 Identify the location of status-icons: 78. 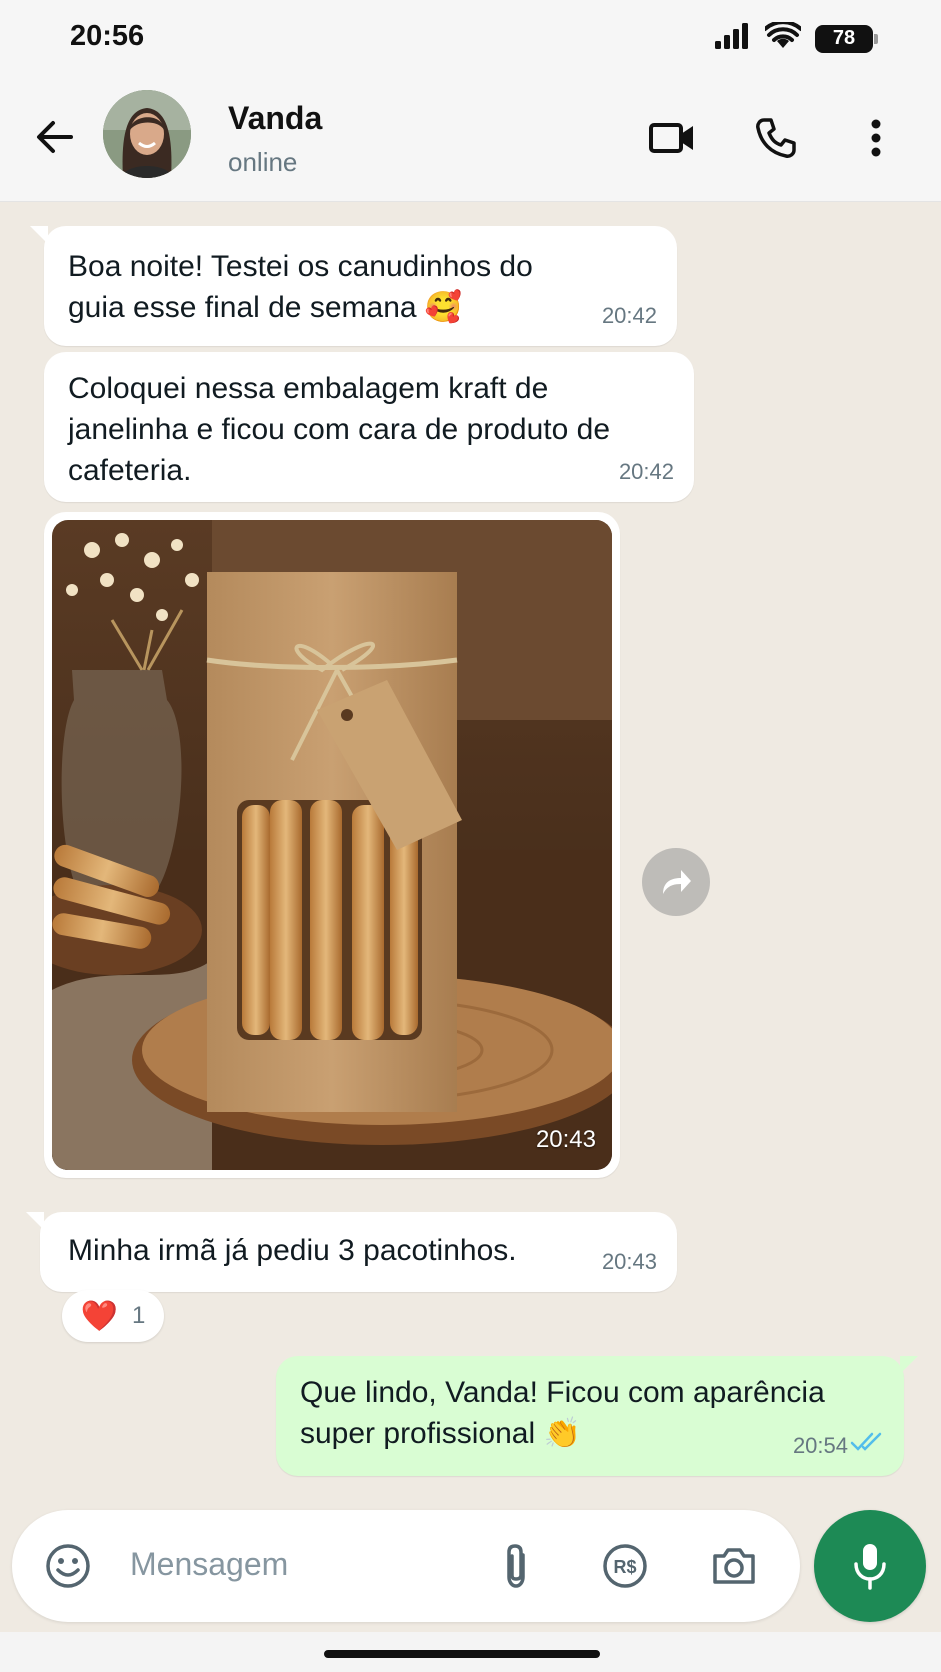
(796, 37).